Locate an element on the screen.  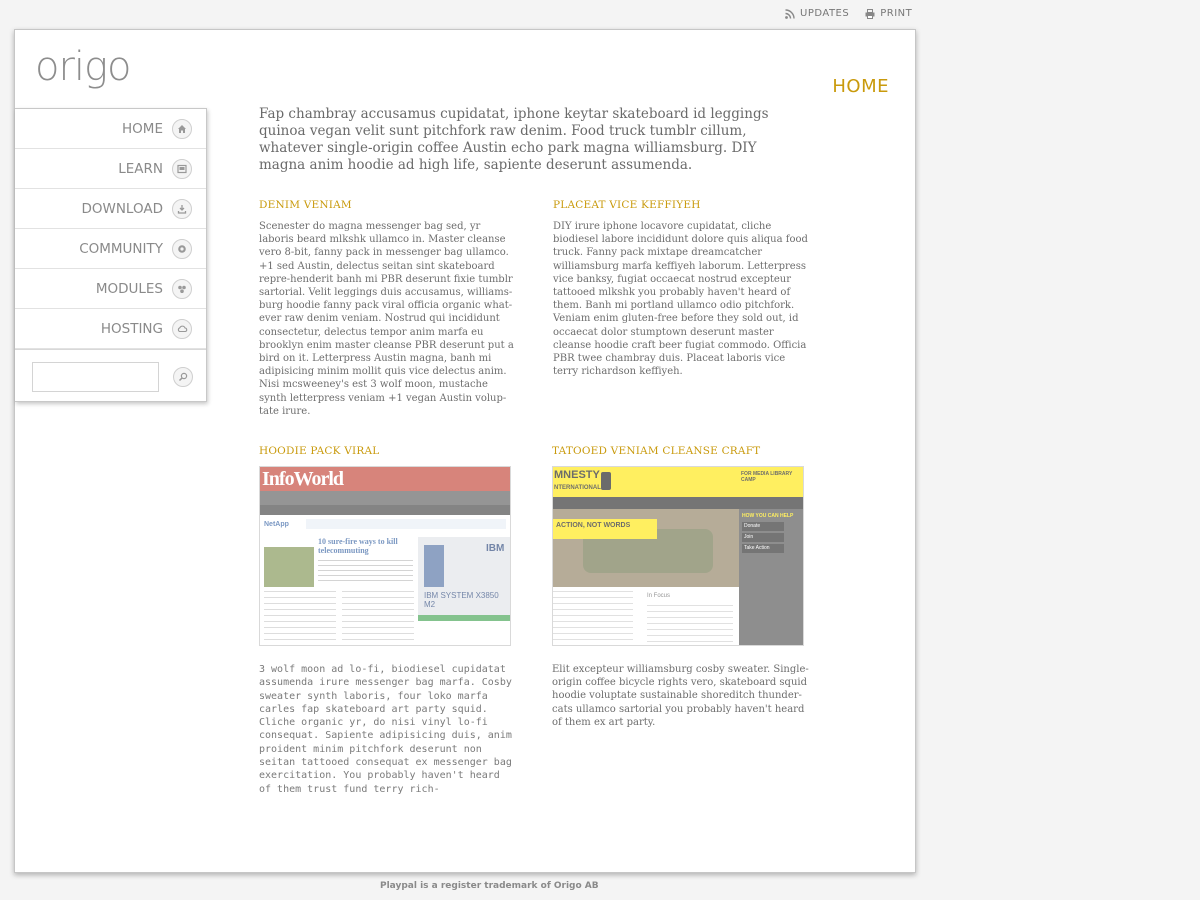
download-icon is located at coordinates (182, 208).